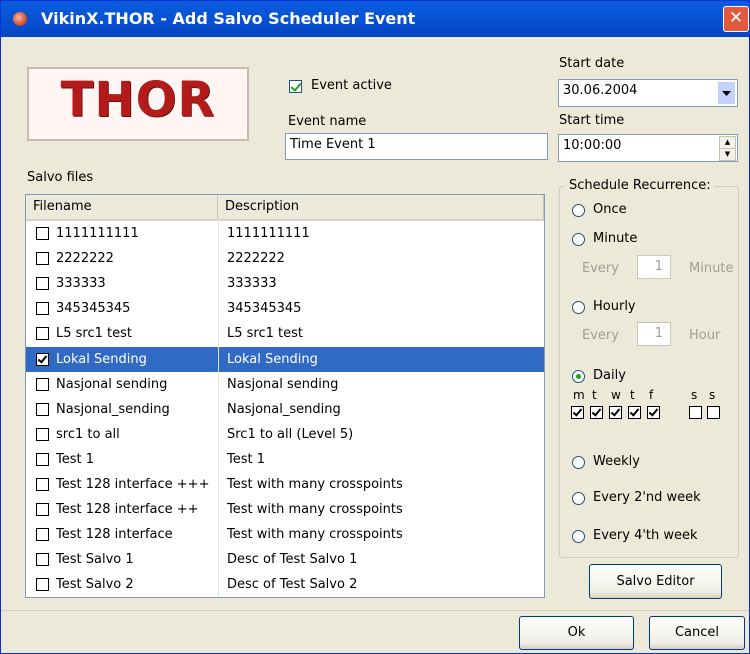  Describe the element at coordinates (272, 359) in the screenshot. I see `description-cell: Lokal Sending` at that location.